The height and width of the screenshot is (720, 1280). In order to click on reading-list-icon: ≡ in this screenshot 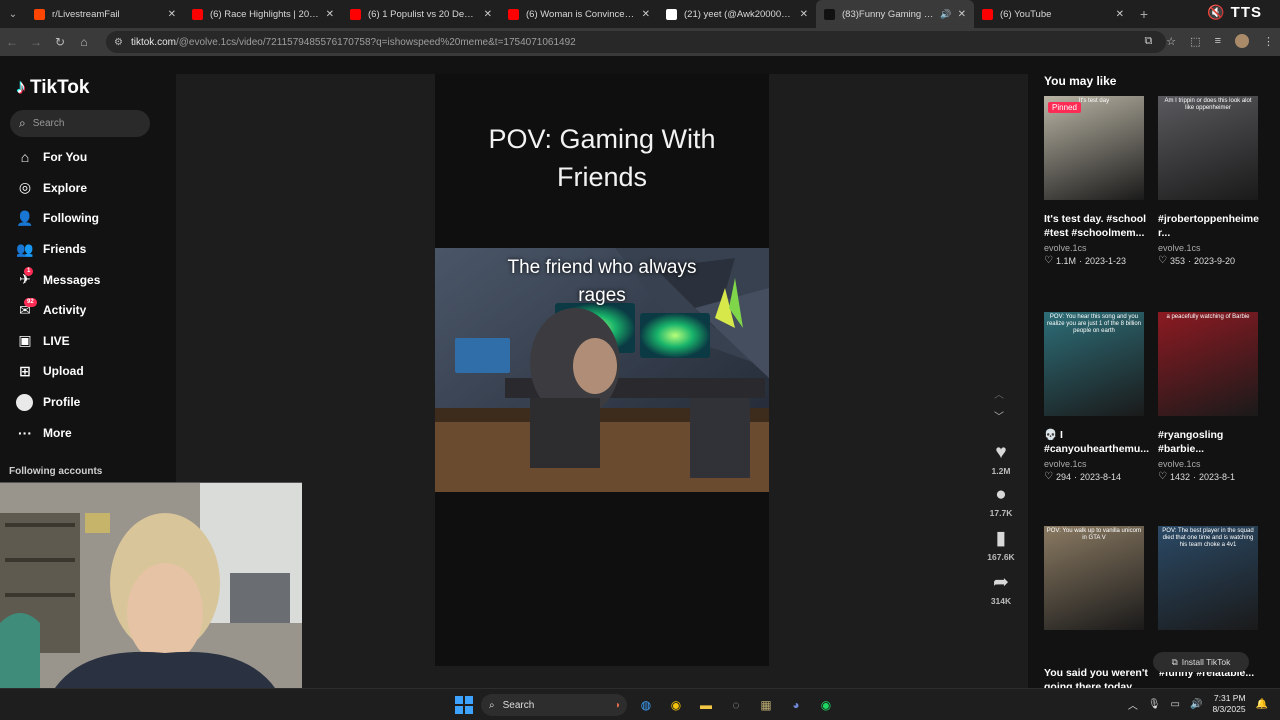, I will do `click(1218, 41)`.